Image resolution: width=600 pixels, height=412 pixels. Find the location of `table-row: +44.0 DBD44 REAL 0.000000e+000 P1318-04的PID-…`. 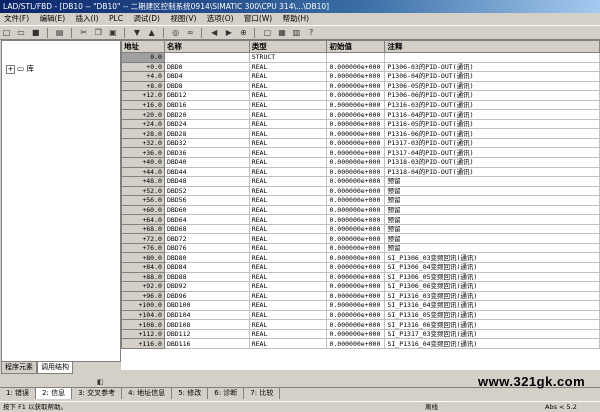

table-row: +44.0 DBD44 REAL 0.000000e+000 P1318-04的PID-… is located at coordinates (360, 172).